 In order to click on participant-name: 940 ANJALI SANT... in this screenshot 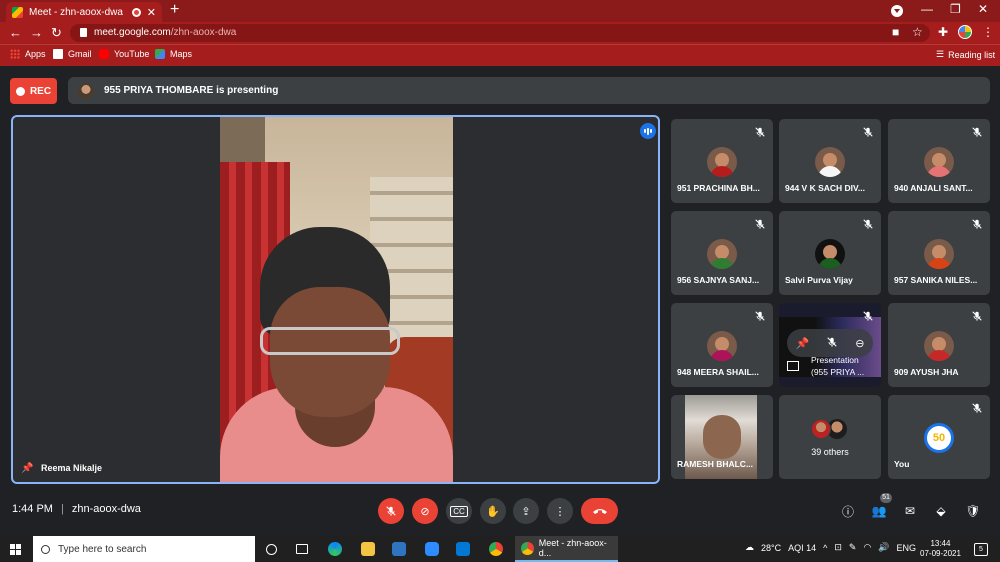, I will do `click(933, 188)`.